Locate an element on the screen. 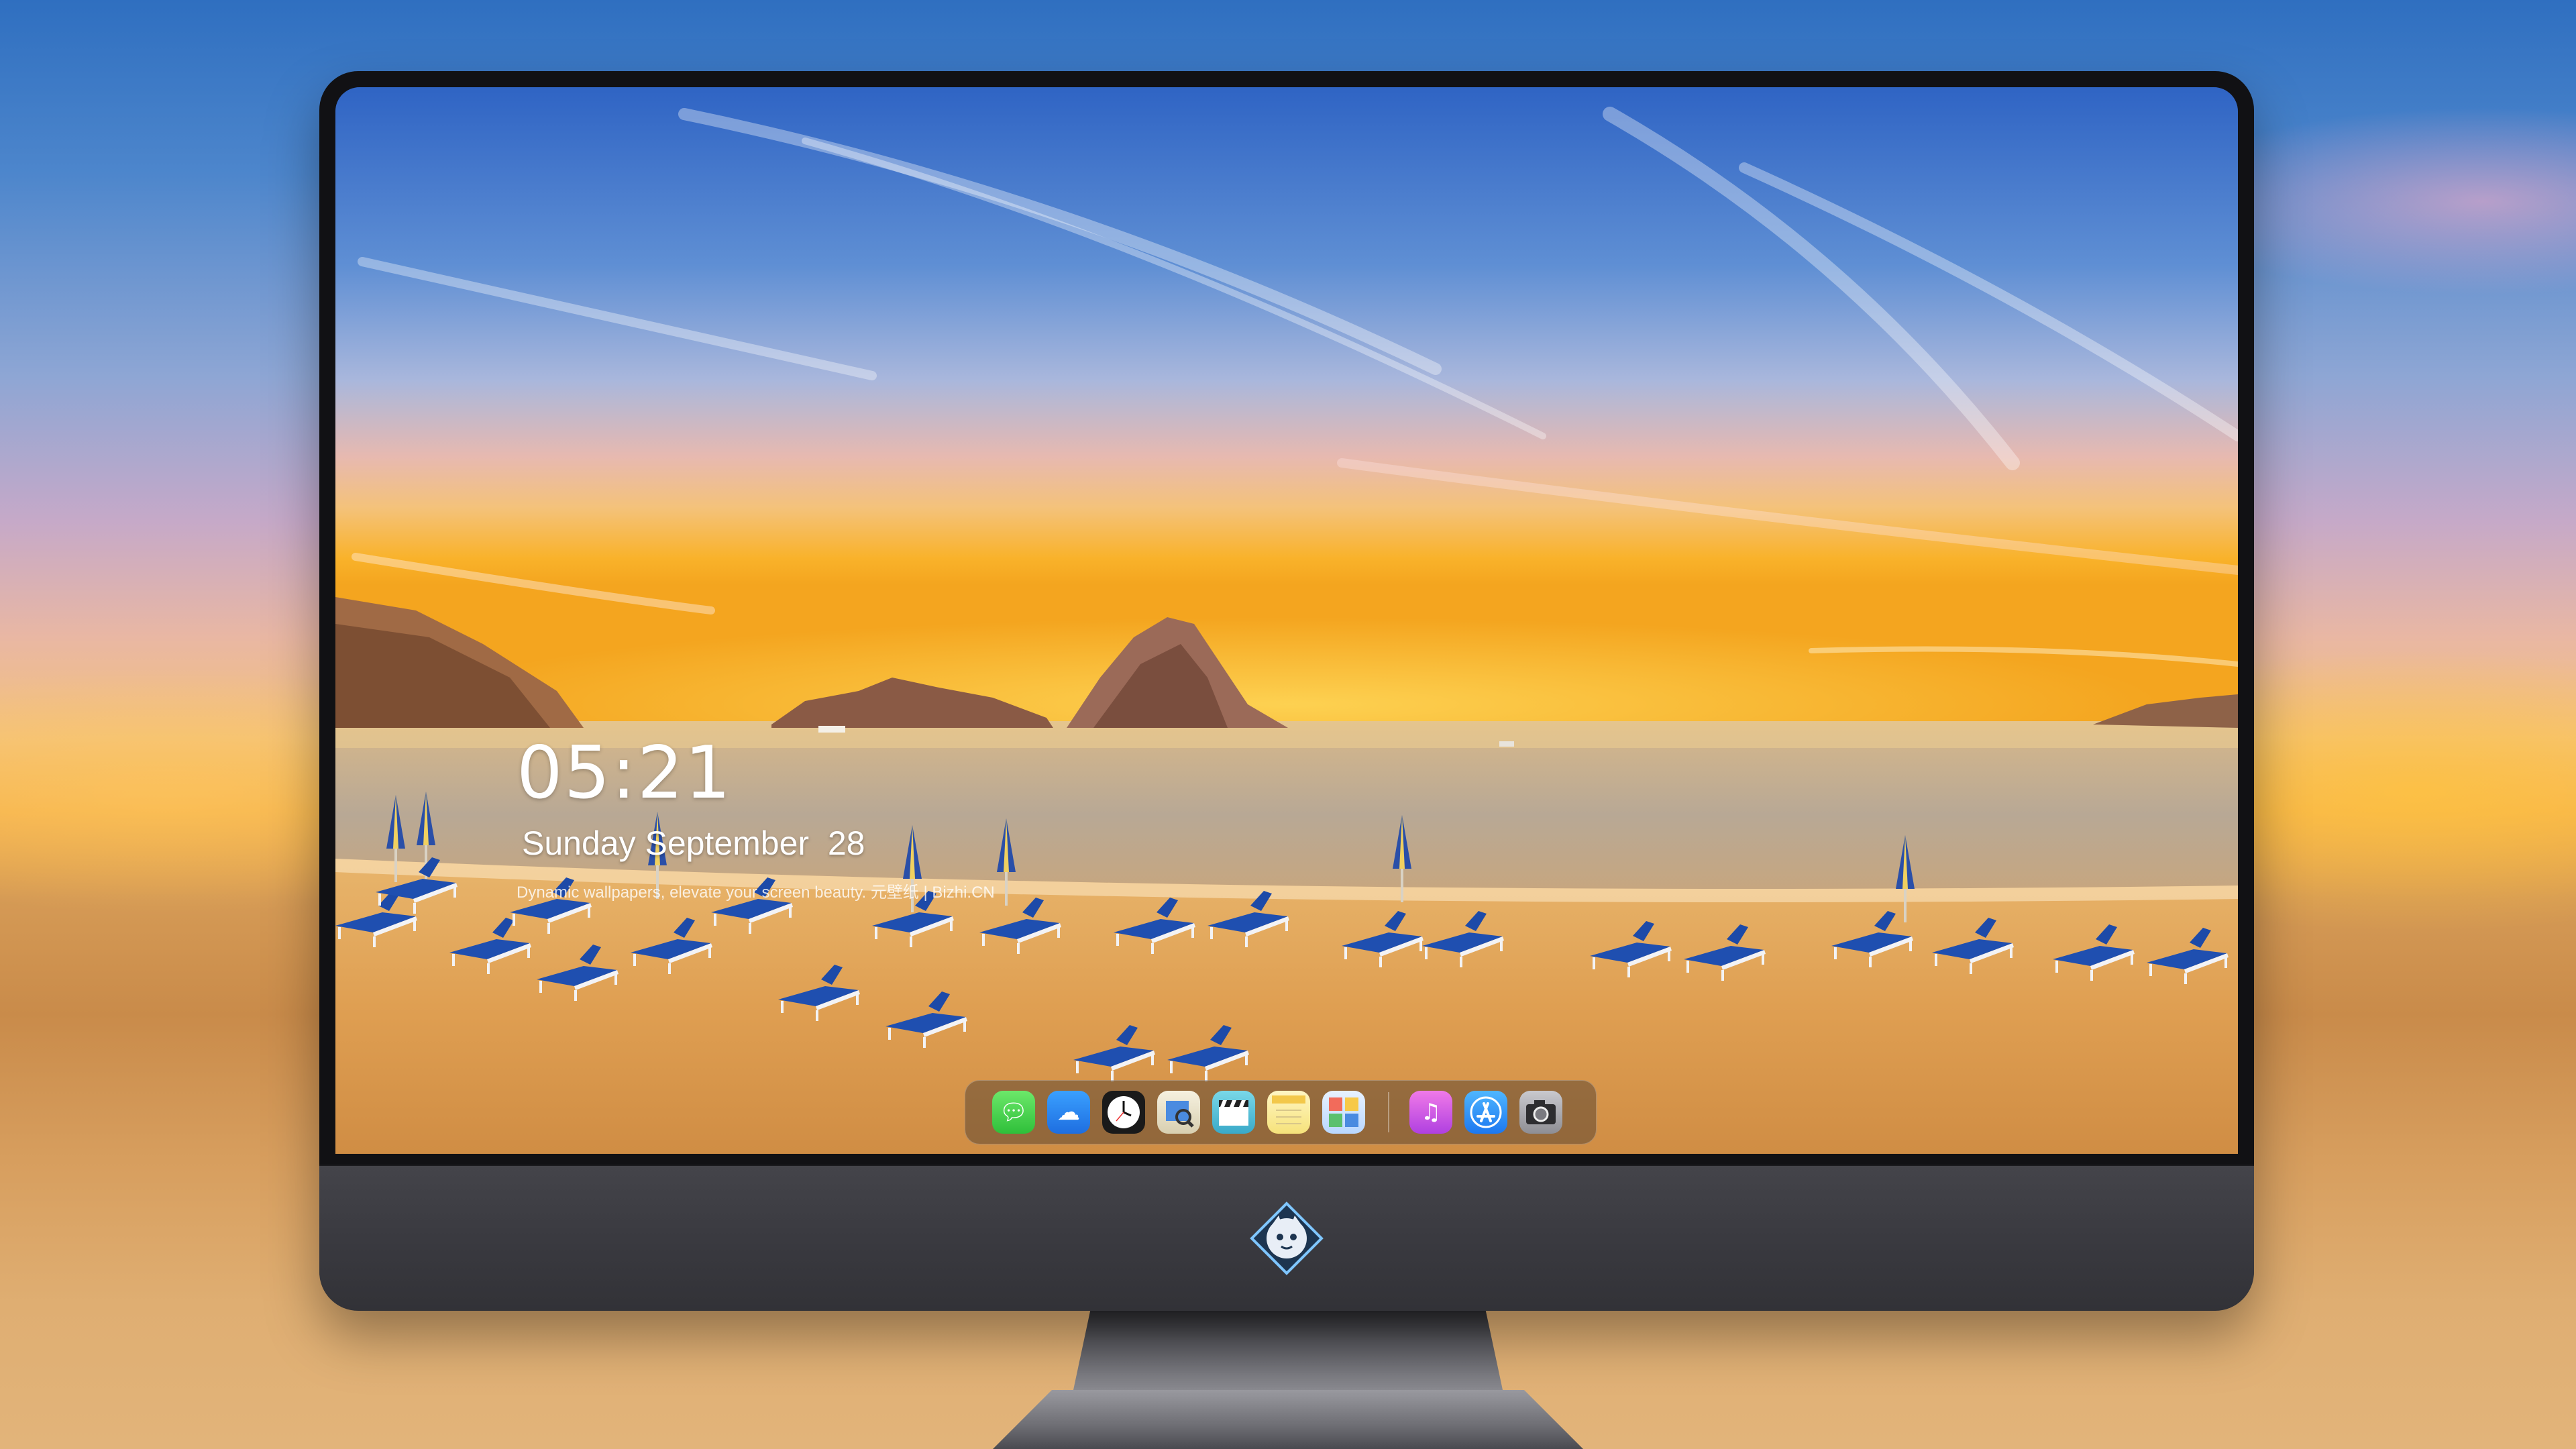 The width and height of the screenshot is (2576, 1449). weather-icon: ☁ is located at coordinates (1068, 1112).